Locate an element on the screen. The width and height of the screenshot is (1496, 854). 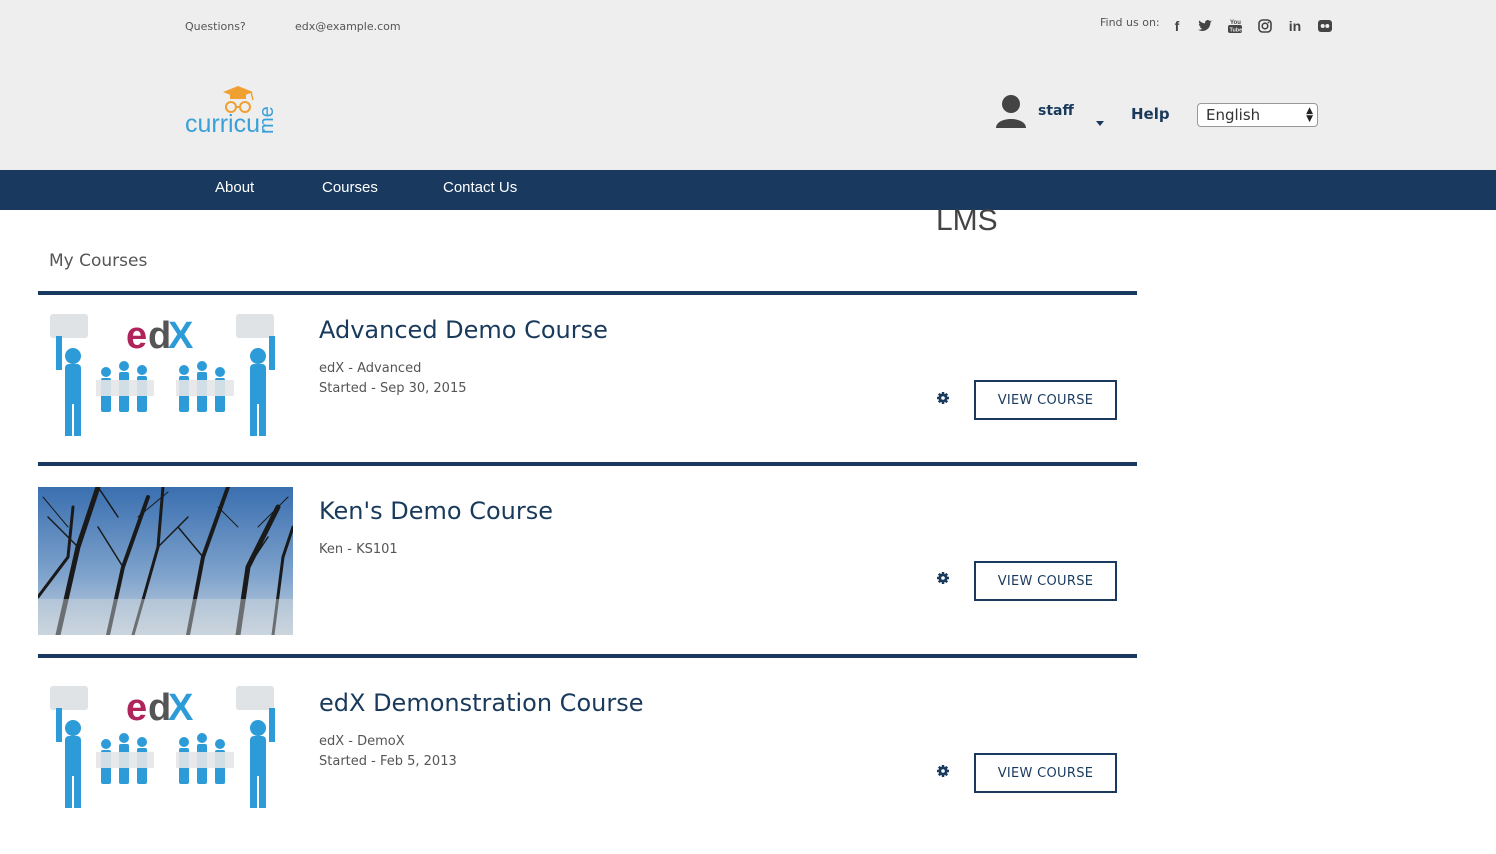
user-avatar-icon is located at coordinates (1011, 114).